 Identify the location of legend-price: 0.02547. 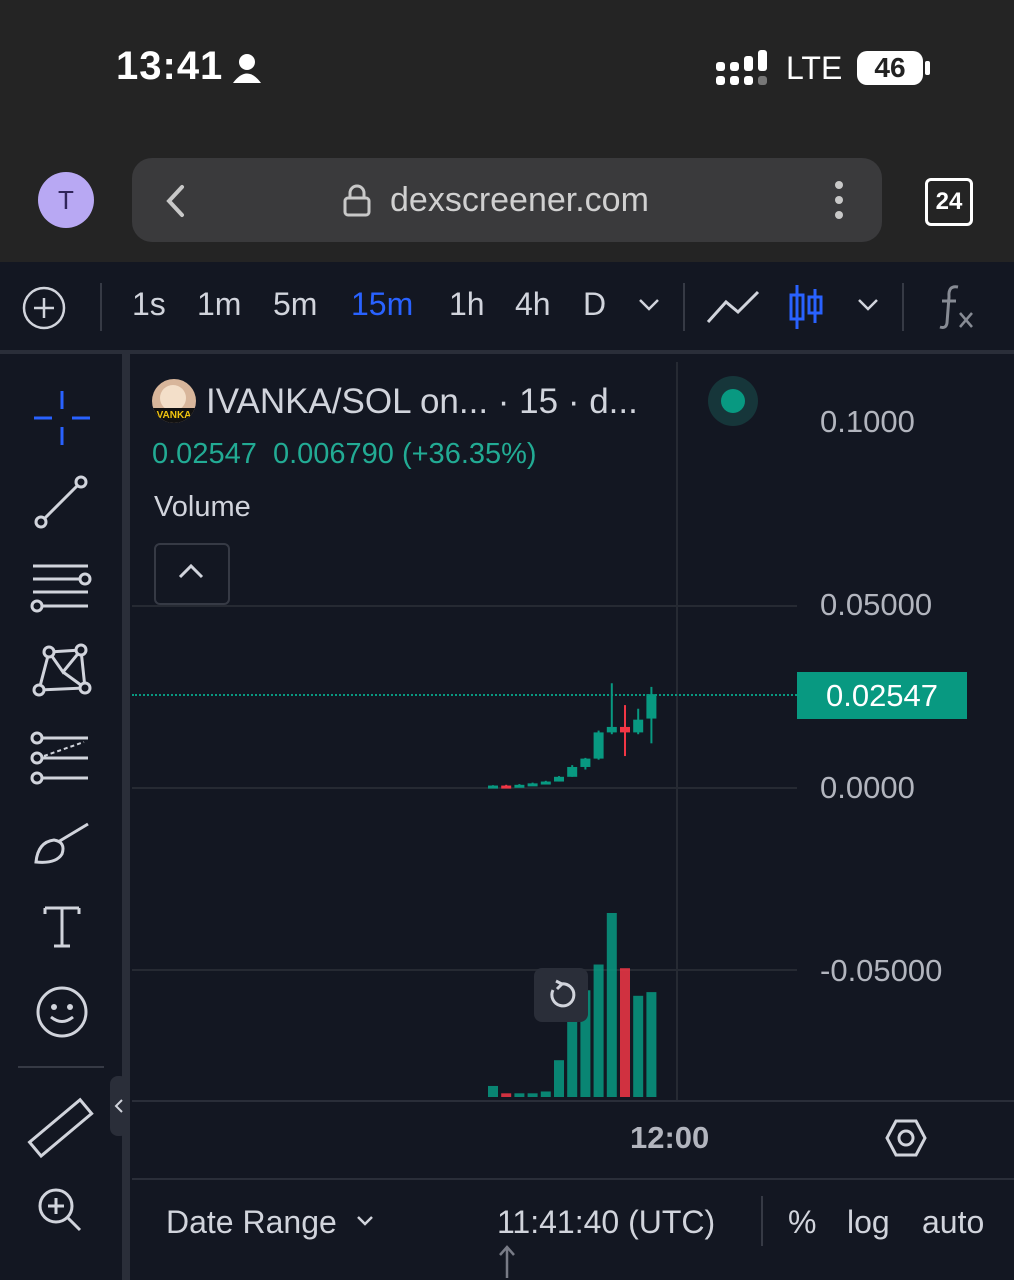
(204, 454).